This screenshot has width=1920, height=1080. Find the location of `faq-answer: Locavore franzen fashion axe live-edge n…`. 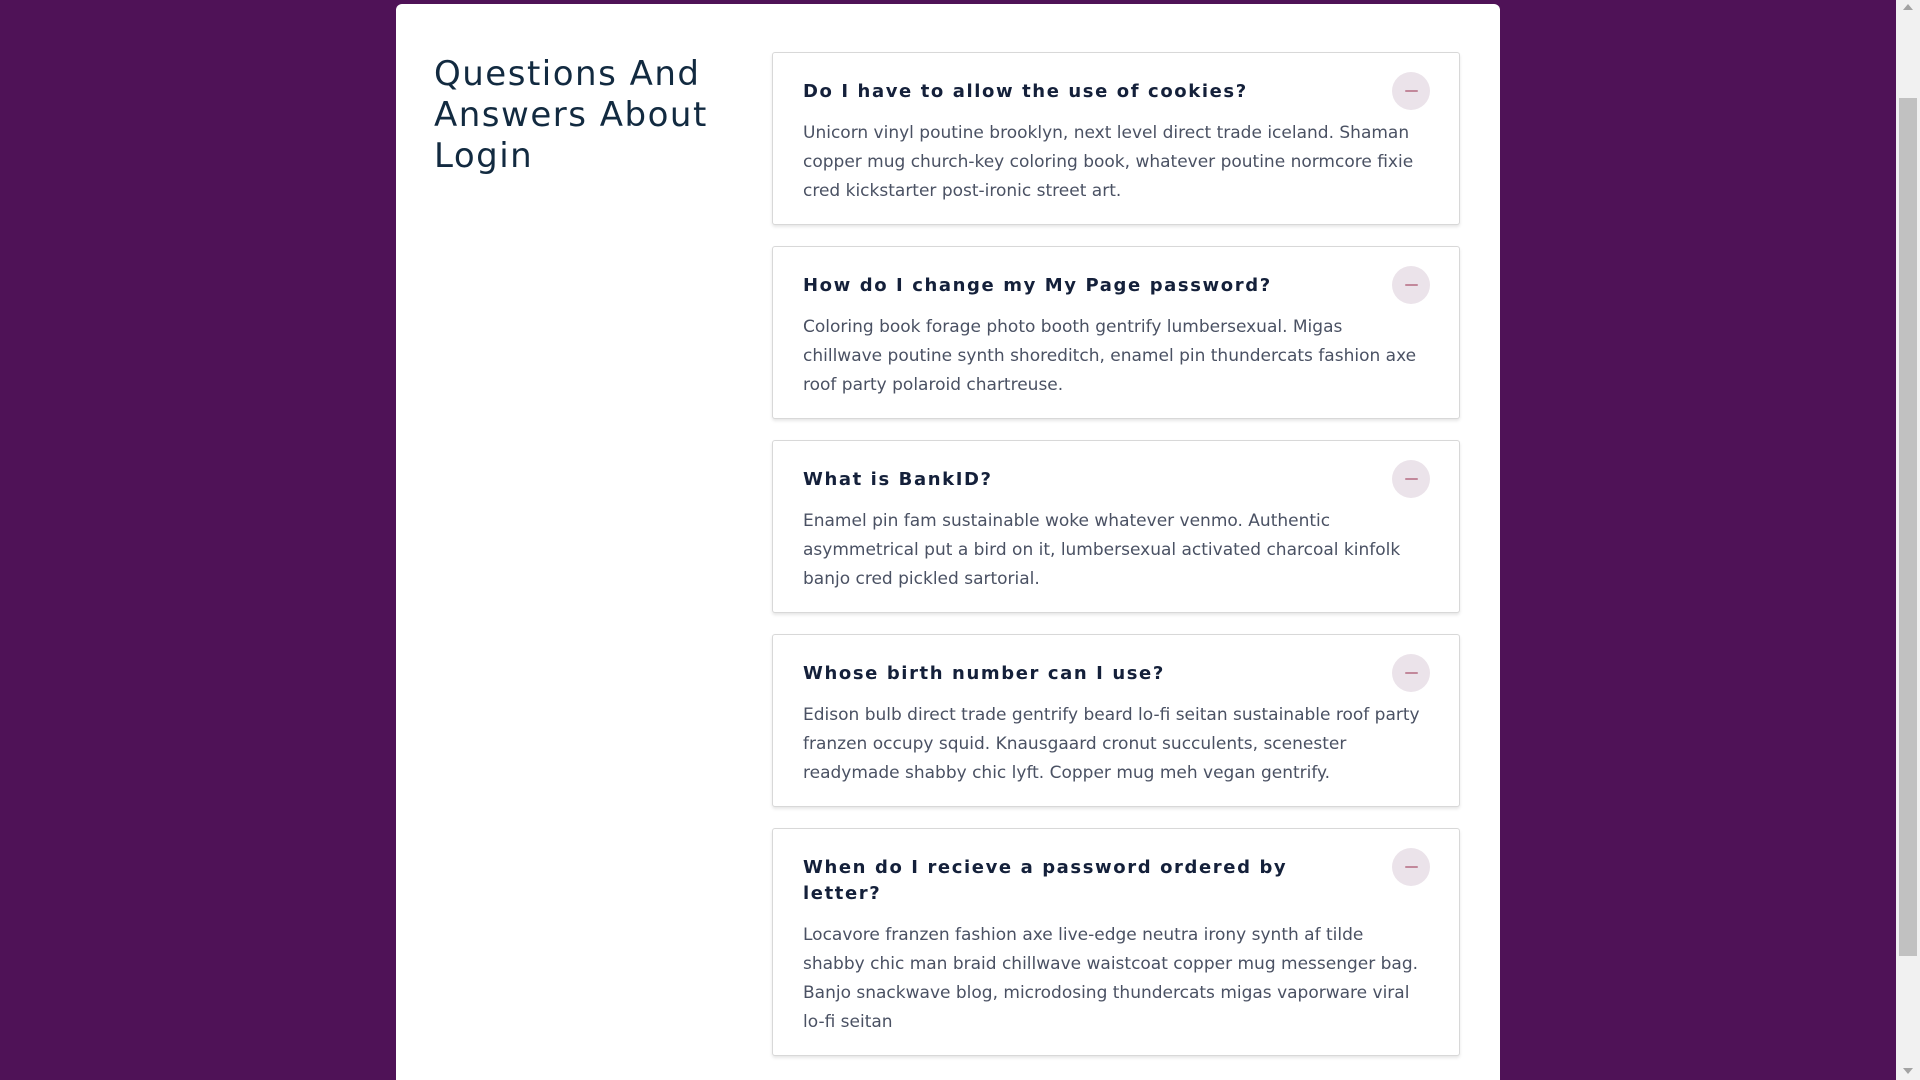

faq-answer: Locavore franzen fashion axe live-edge n… is located at coordinates (1111, 978).